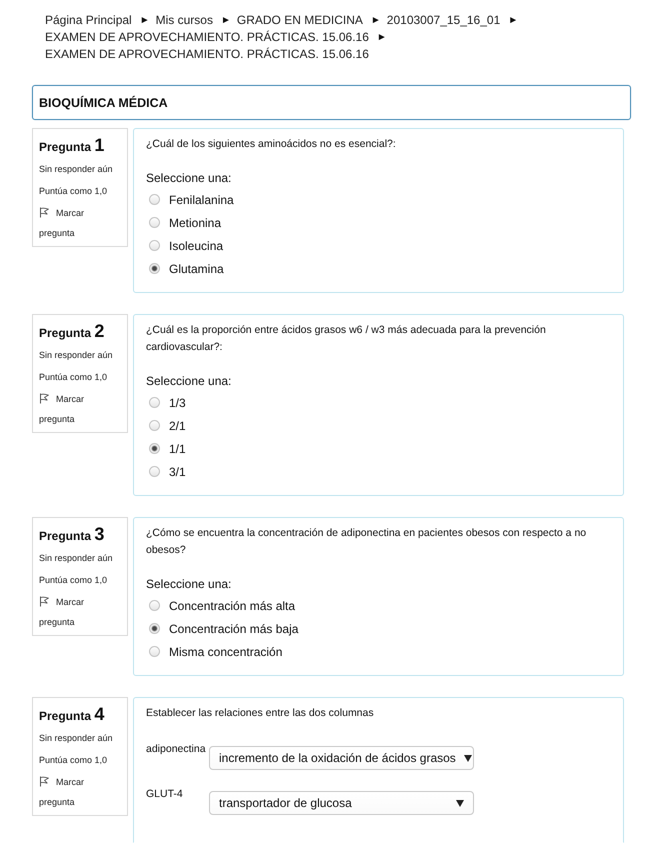  Describe the element at coordinates (207, 37) in the screenshot. I see `breadcrumb-link: EXAMEN DE APROVECHAMIENTO. PRÁCTICAS. 15.06.16` at that location.